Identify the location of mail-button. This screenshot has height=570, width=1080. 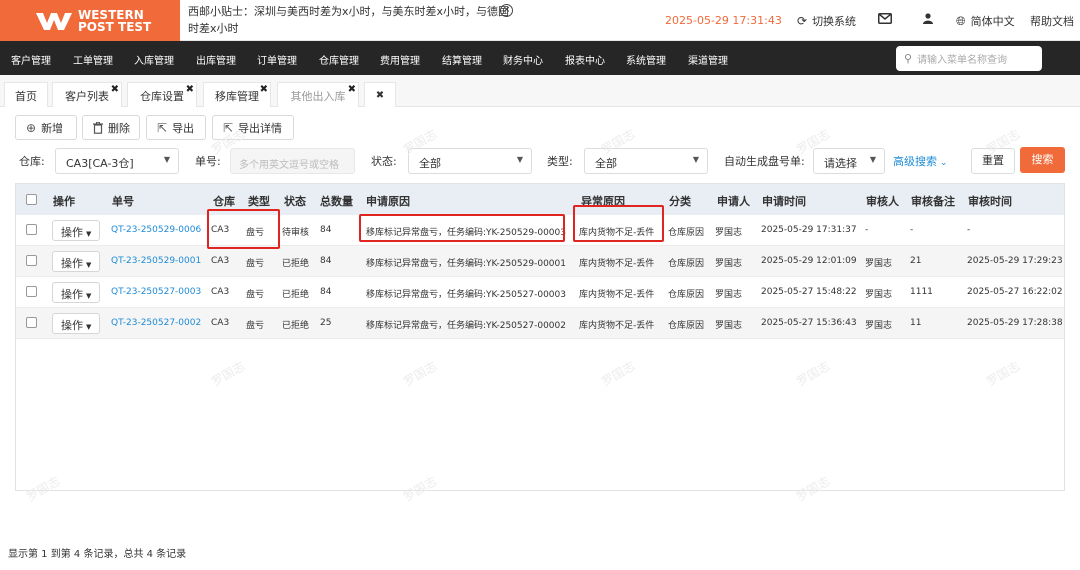
(885, 18).